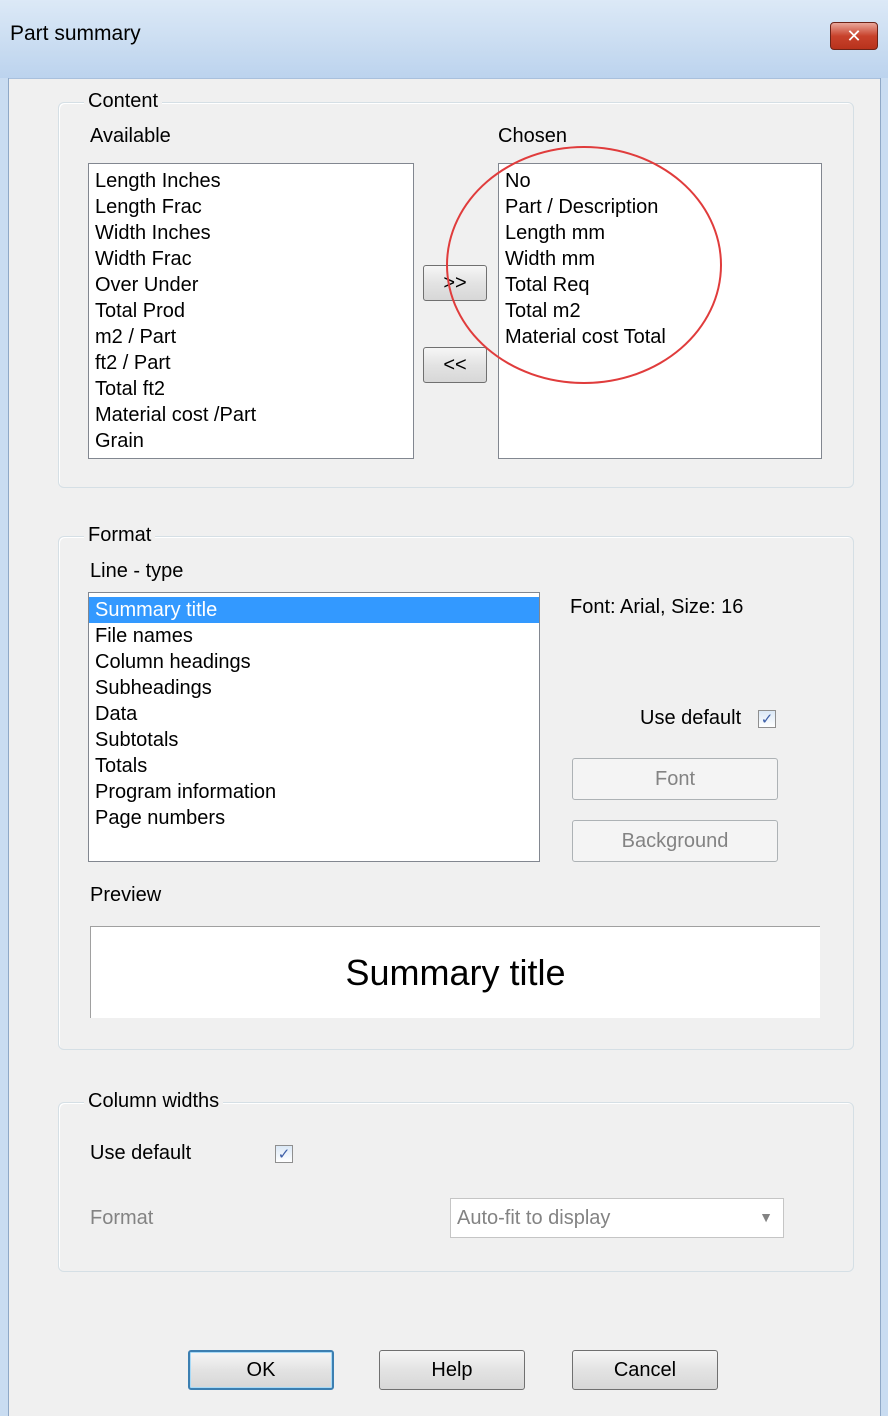 This screenshot has width=888, height=1416. I want to click on close-button: ✕, so click(854, 36).